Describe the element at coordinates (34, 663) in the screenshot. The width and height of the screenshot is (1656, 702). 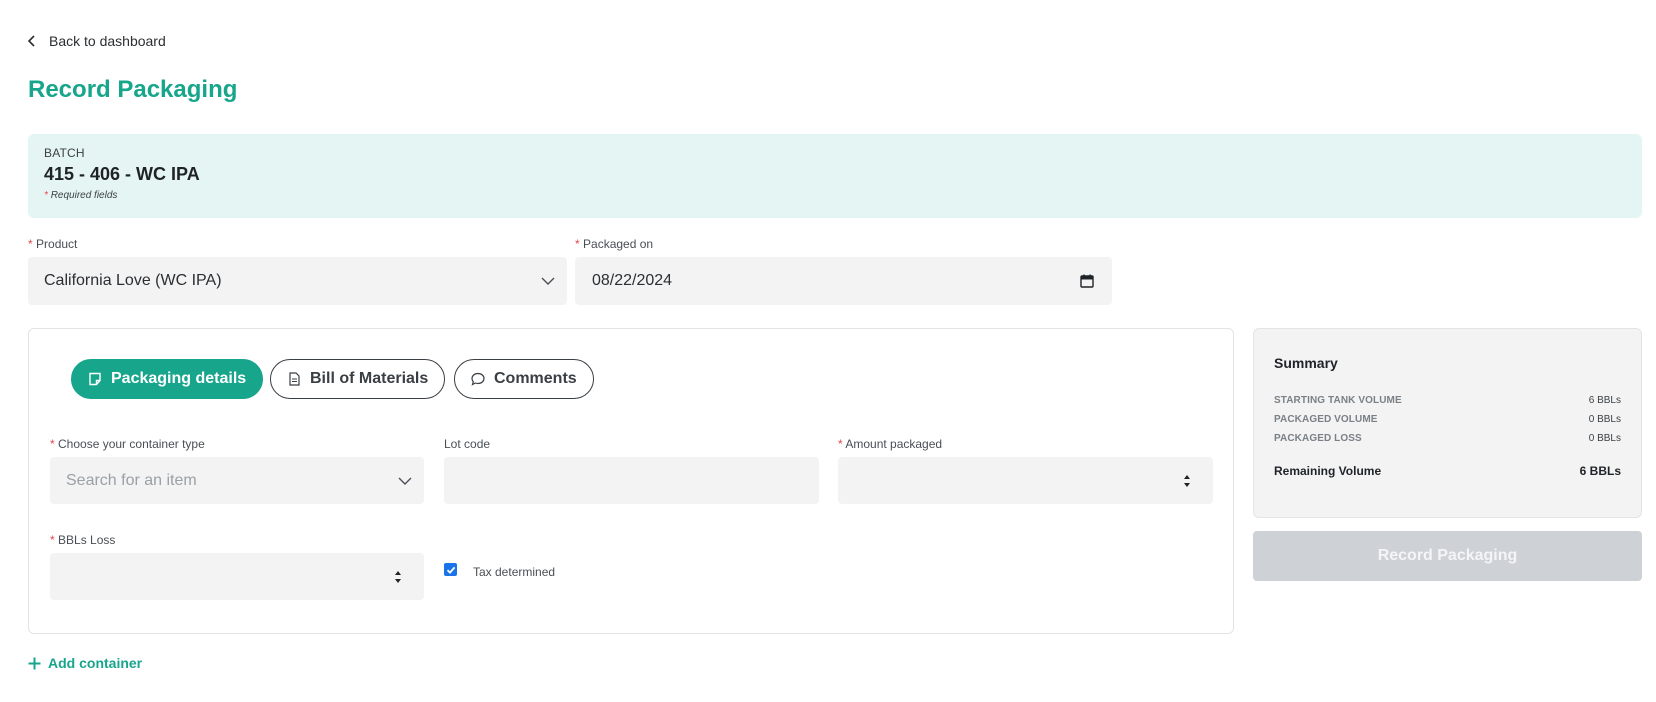
I see `plus-icon` at that location.